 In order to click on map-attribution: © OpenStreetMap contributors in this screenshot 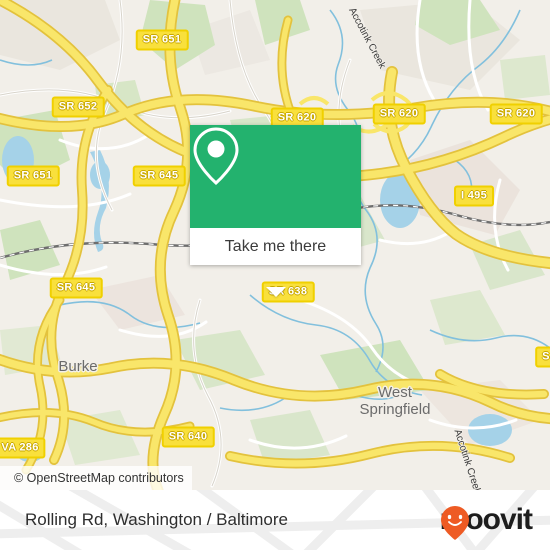, I will do `click(96, 478)`.